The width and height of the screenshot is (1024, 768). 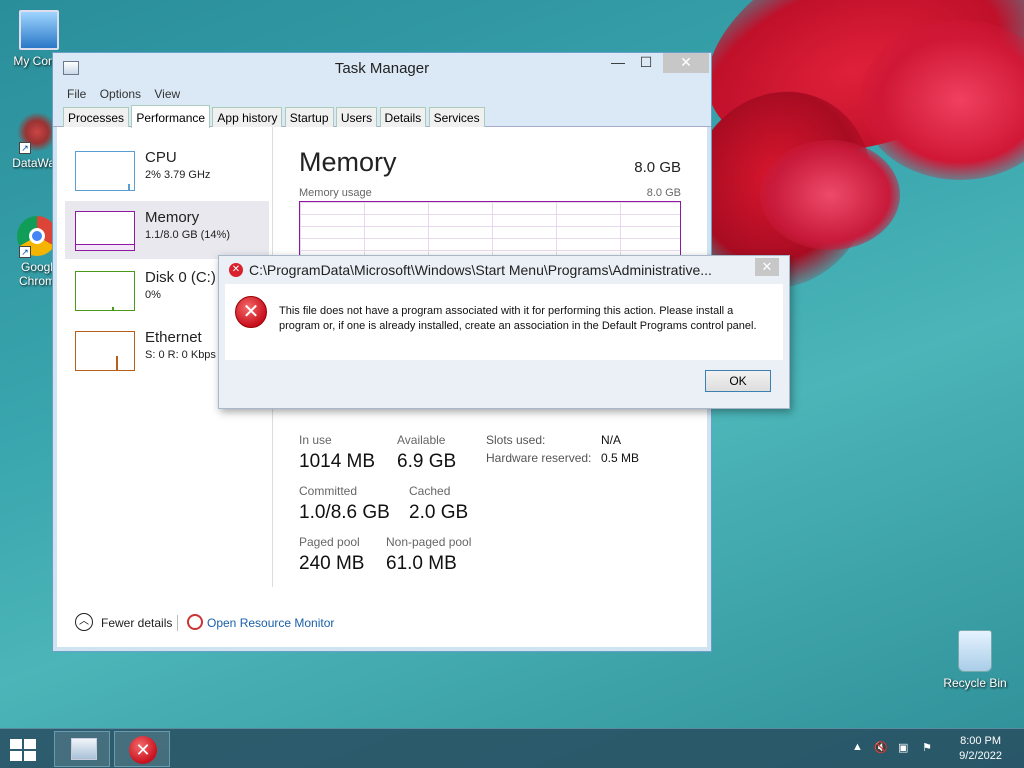 I want to click on memory-total: 8.0 GB, so click(x=657, y=167).